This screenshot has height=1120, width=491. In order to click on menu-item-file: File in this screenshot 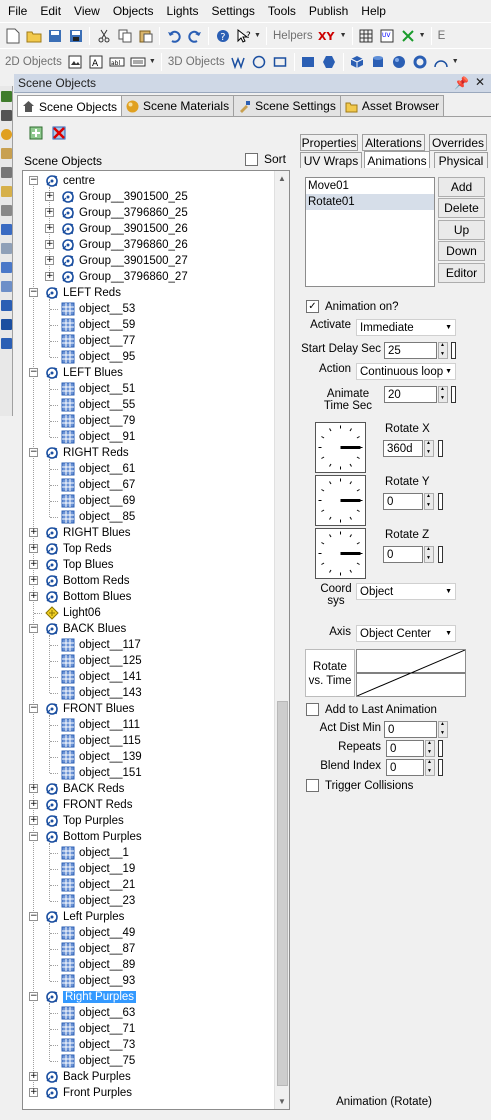, I will do `click(17, 11)`.